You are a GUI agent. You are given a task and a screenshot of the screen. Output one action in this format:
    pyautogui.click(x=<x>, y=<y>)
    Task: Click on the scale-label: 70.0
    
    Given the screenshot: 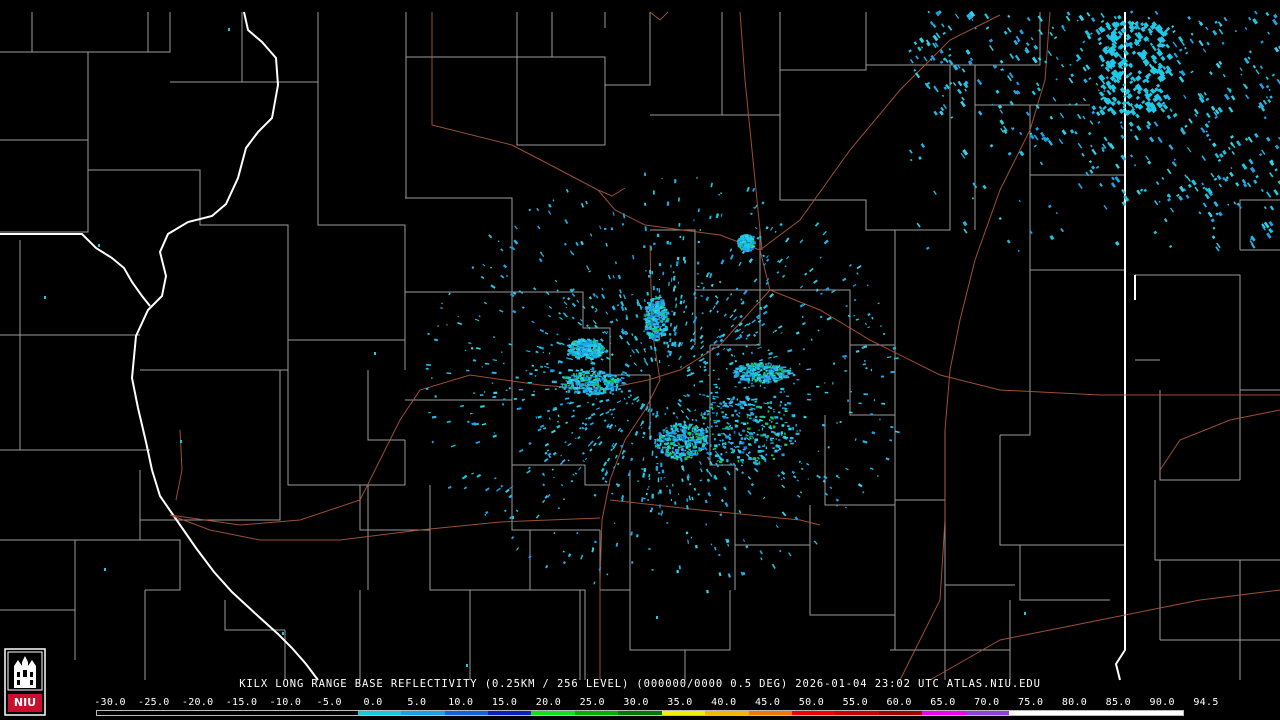 What is the action you would take?
    pyautogui.click(x=987, y=702)
    